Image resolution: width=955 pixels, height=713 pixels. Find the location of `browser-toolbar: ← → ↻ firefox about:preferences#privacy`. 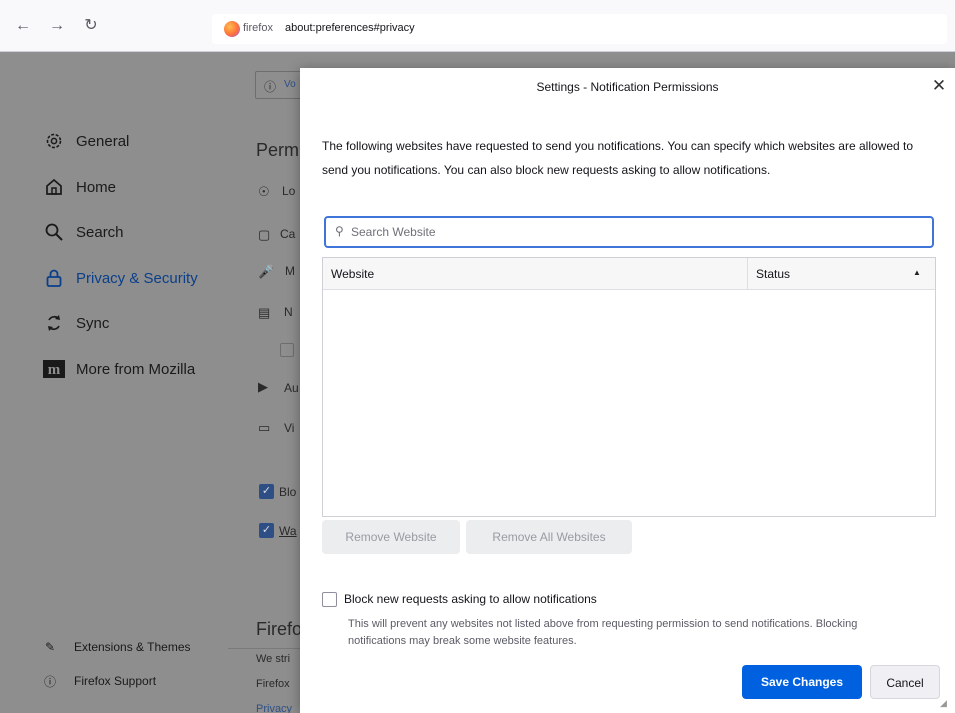

browser-toolbar: ← → ↻ firefox about:preferences#privacy is located at coordinates (477, 26).